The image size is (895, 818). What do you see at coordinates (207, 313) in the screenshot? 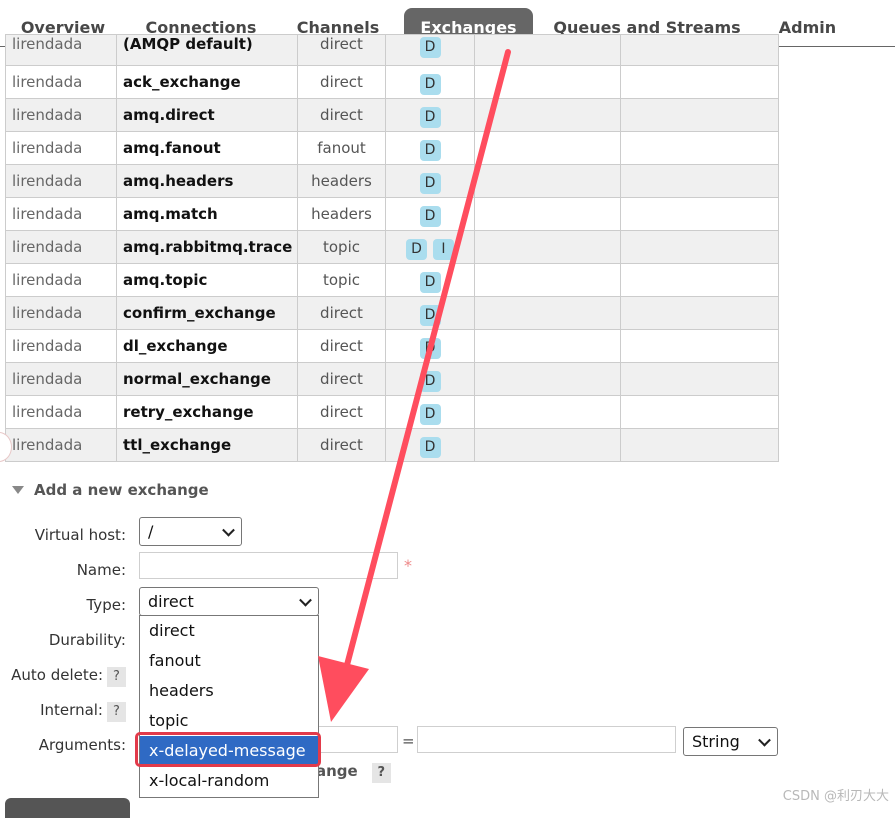
I see `exchange-name-cell: confirm_exchange` at bounding box center [207, 313].